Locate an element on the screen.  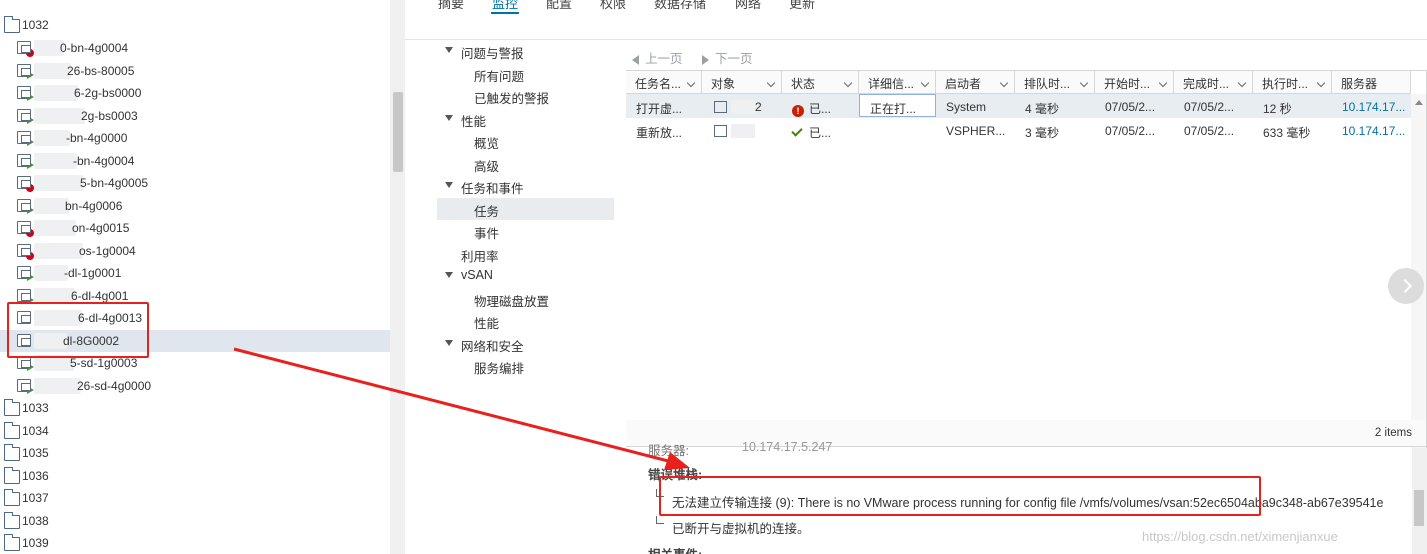
column-header: 服务器 is located at coordinates (1371, 82).